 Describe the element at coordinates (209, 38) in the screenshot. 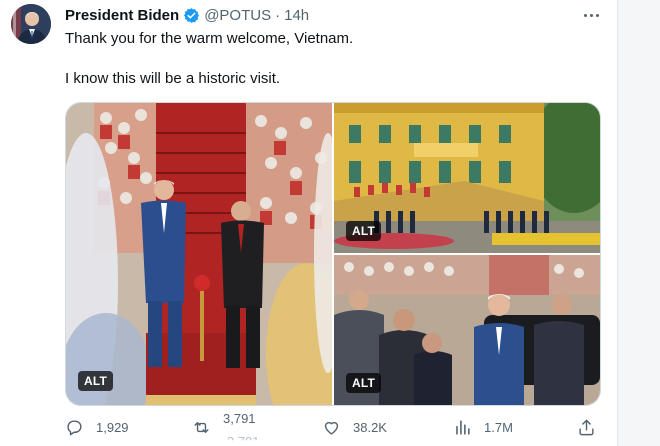

I see `post-text-line-1: Thank you for the warm welcome, Vietnam.` at that location.